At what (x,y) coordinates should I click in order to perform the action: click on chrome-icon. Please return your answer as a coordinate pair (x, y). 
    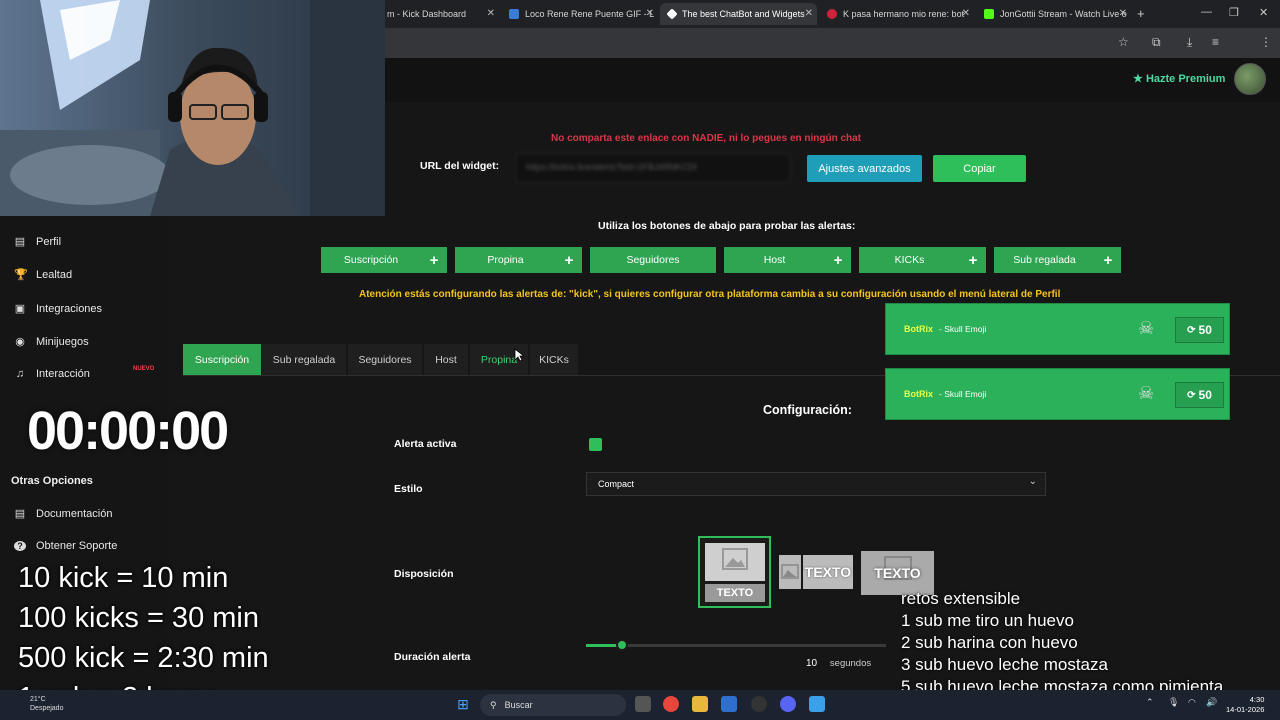
    Looking at the image, I should click on (671, 704).